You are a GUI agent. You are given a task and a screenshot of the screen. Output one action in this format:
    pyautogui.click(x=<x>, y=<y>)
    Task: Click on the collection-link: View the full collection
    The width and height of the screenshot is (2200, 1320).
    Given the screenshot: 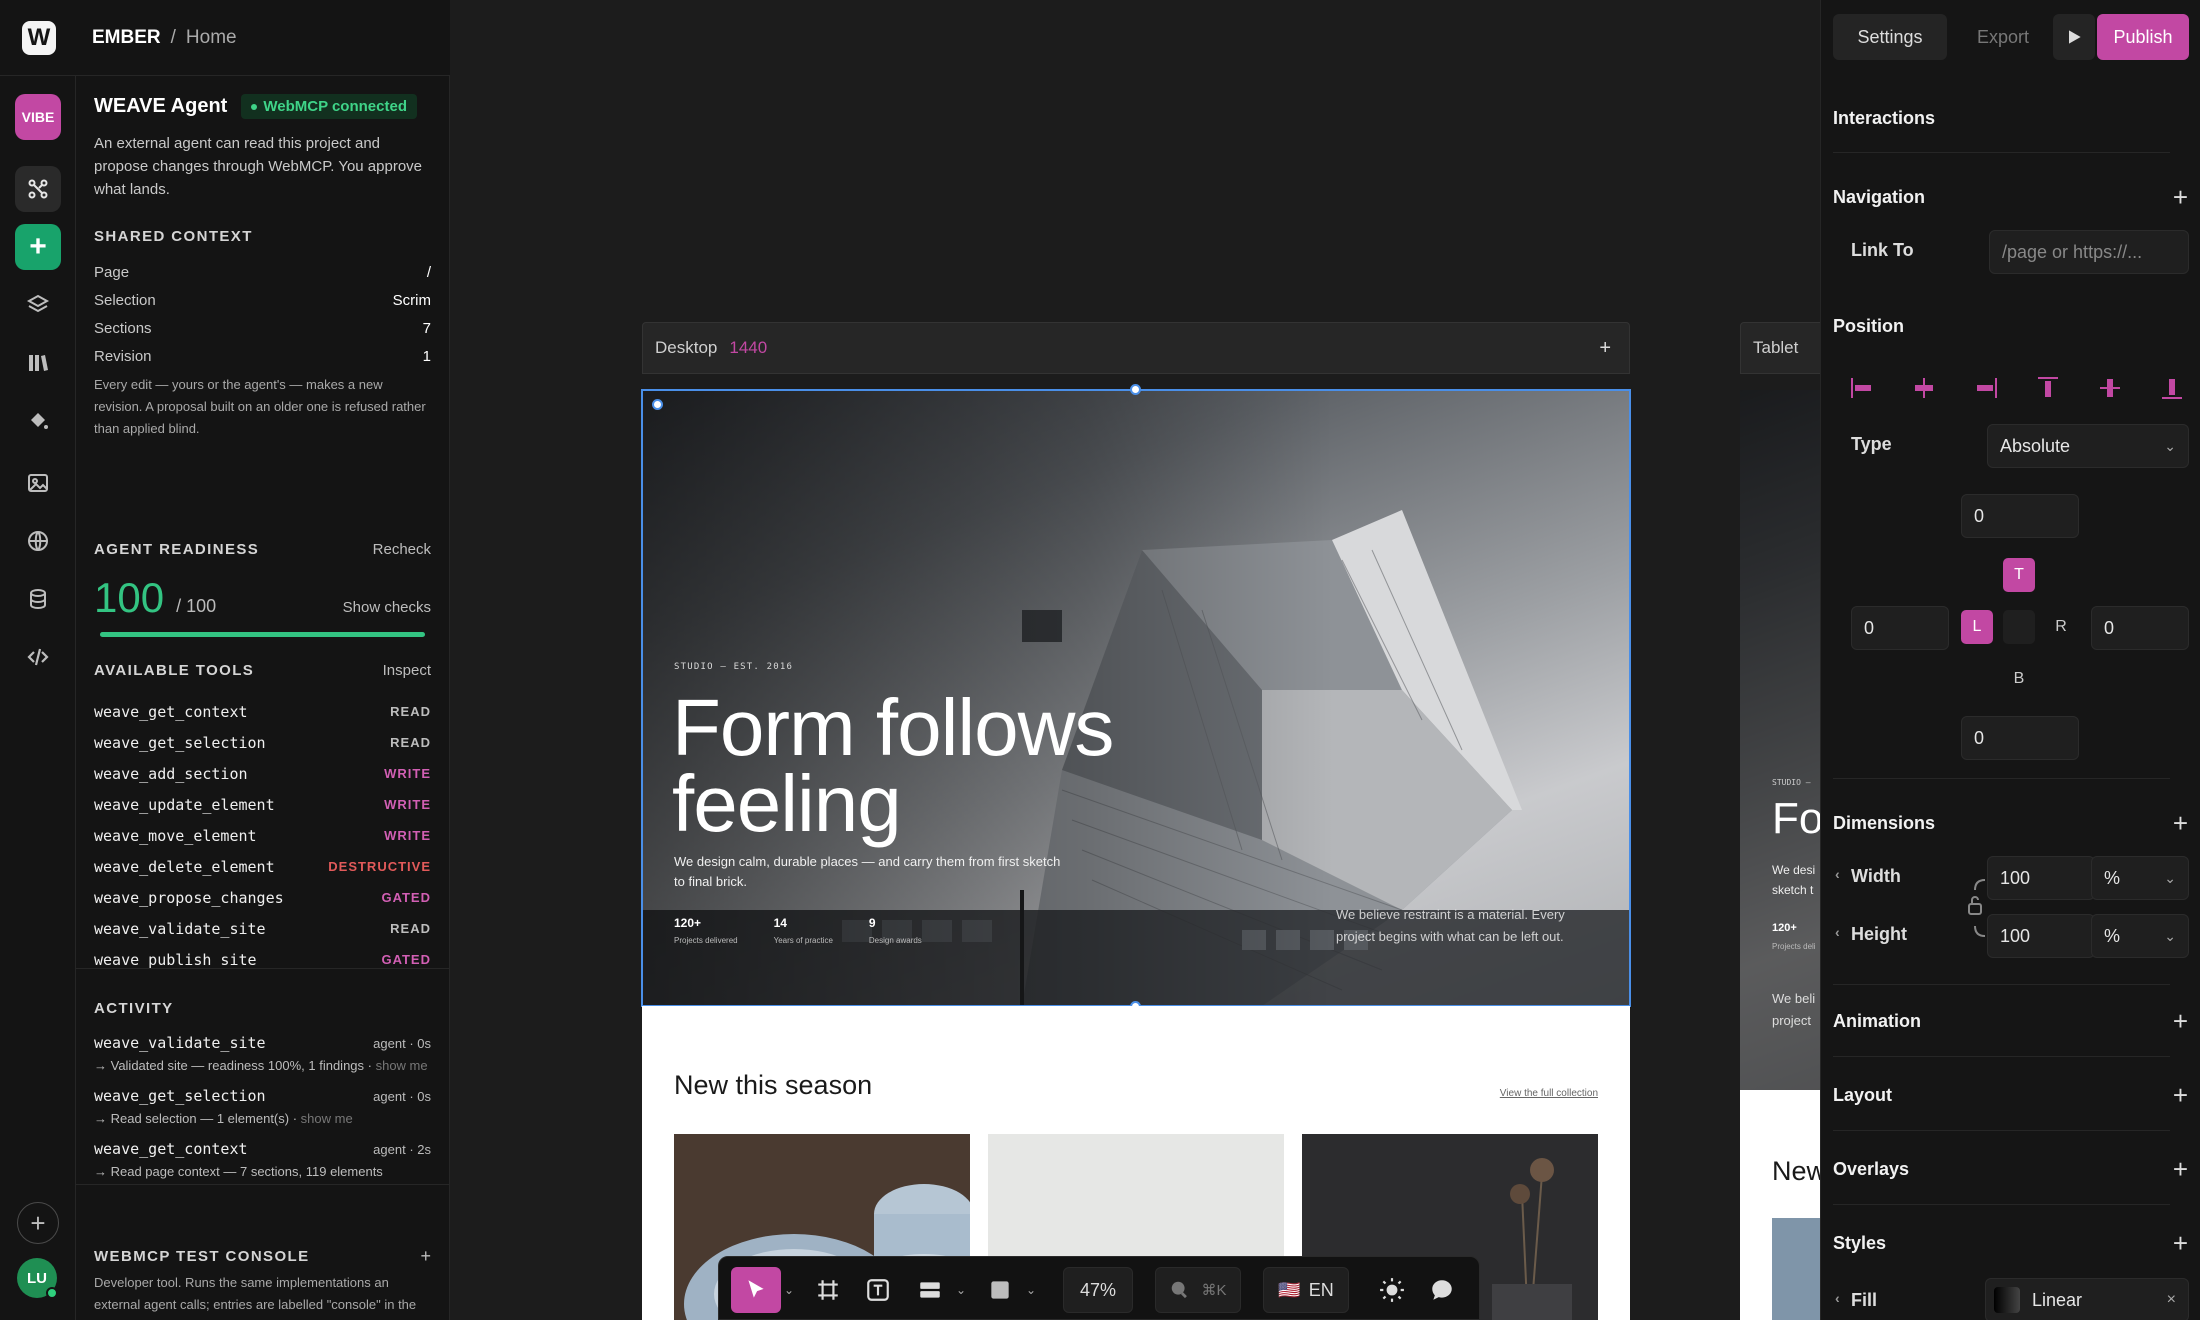 What is the action you would take?
    pyautogui.click(x=1549, y=1093)
    